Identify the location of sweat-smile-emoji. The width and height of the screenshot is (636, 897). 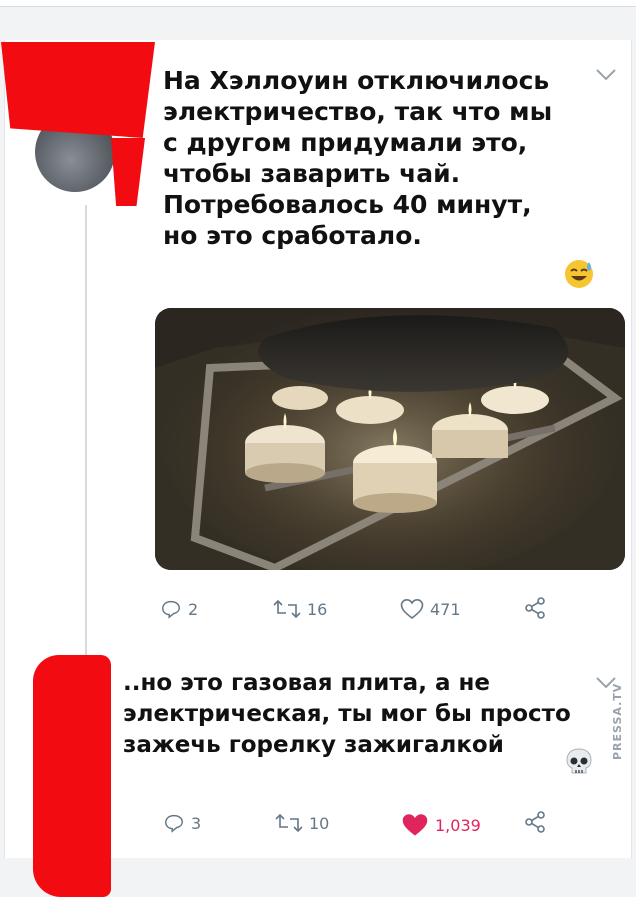
(579, 274).